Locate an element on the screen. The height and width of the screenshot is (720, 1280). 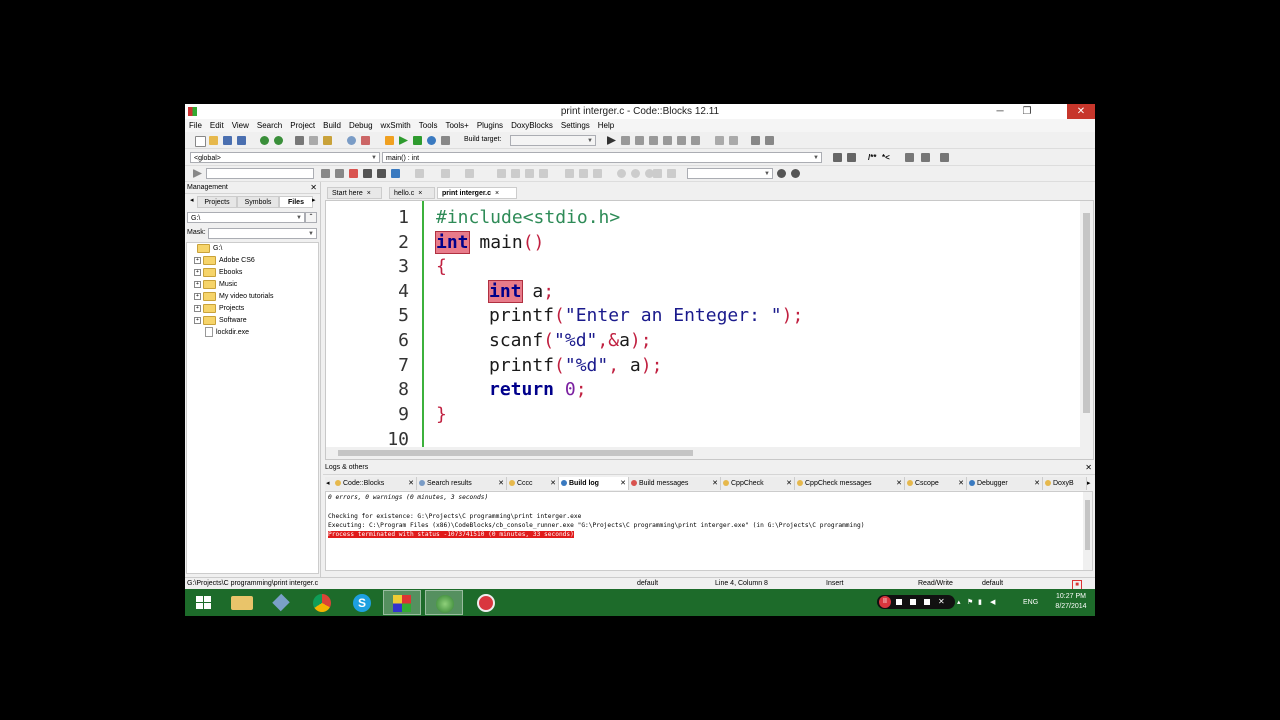
menu-search: Search is located at coordinates (269, 125).